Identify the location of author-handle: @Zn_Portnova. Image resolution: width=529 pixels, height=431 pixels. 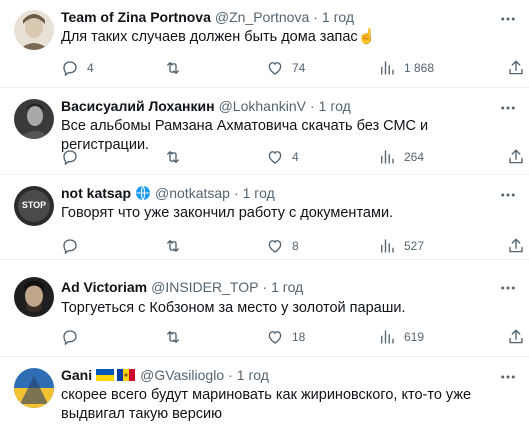
(262, 17).